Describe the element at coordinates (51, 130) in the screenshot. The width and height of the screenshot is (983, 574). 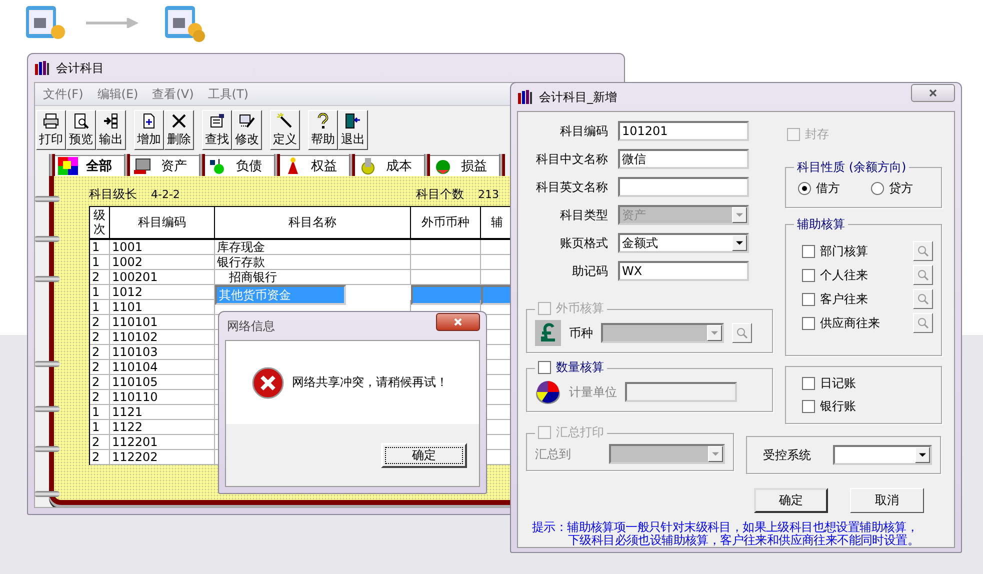
I see `toolbar-button: 打印` at that location.